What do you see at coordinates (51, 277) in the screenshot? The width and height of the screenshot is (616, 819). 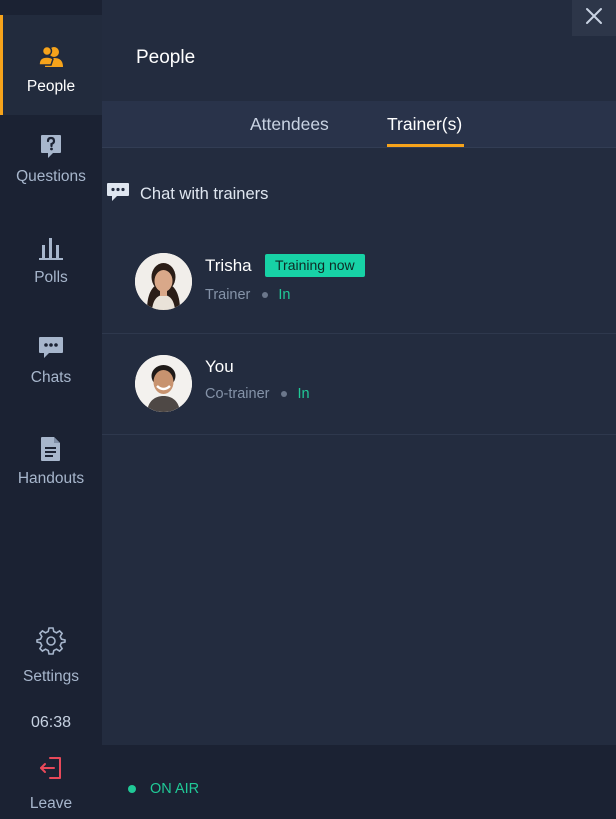 I see `sidebar-item-label: Polls` at bounding box center [51, 277].